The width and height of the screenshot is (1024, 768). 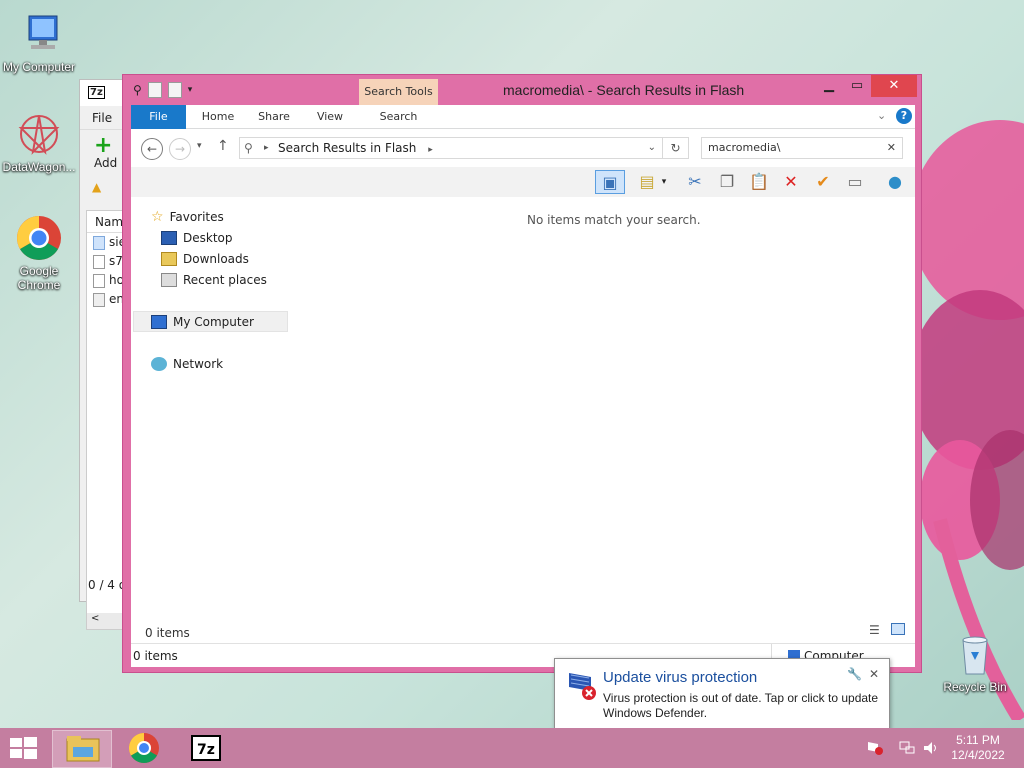 I want to click on quick-access-toolbar: ⚲ ▾, so click(x=162, y=90).